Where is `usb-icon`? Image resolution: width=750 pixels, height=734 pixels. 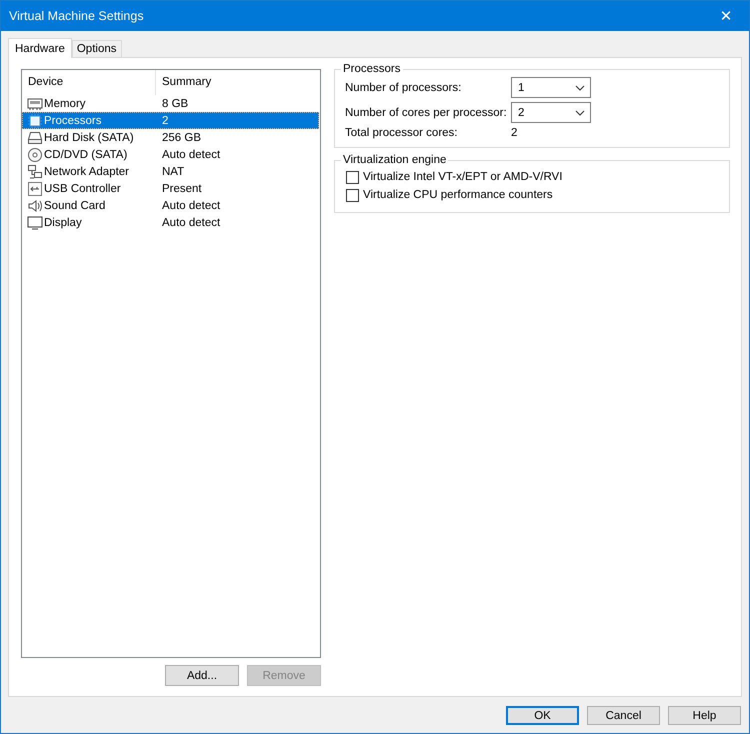 usb-icon is located at coordinates (35, 188).